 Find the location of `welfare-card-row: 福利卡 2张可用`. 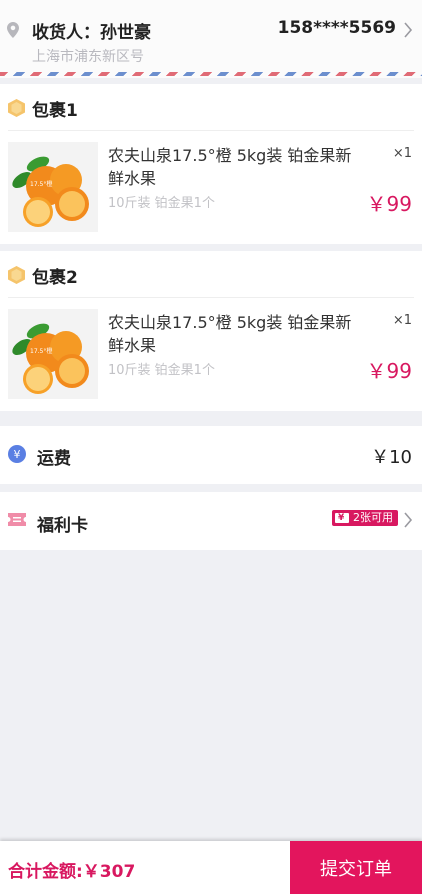

welfare-card-row: 福利卡 2张可用 is located at coordinates (211, 521).